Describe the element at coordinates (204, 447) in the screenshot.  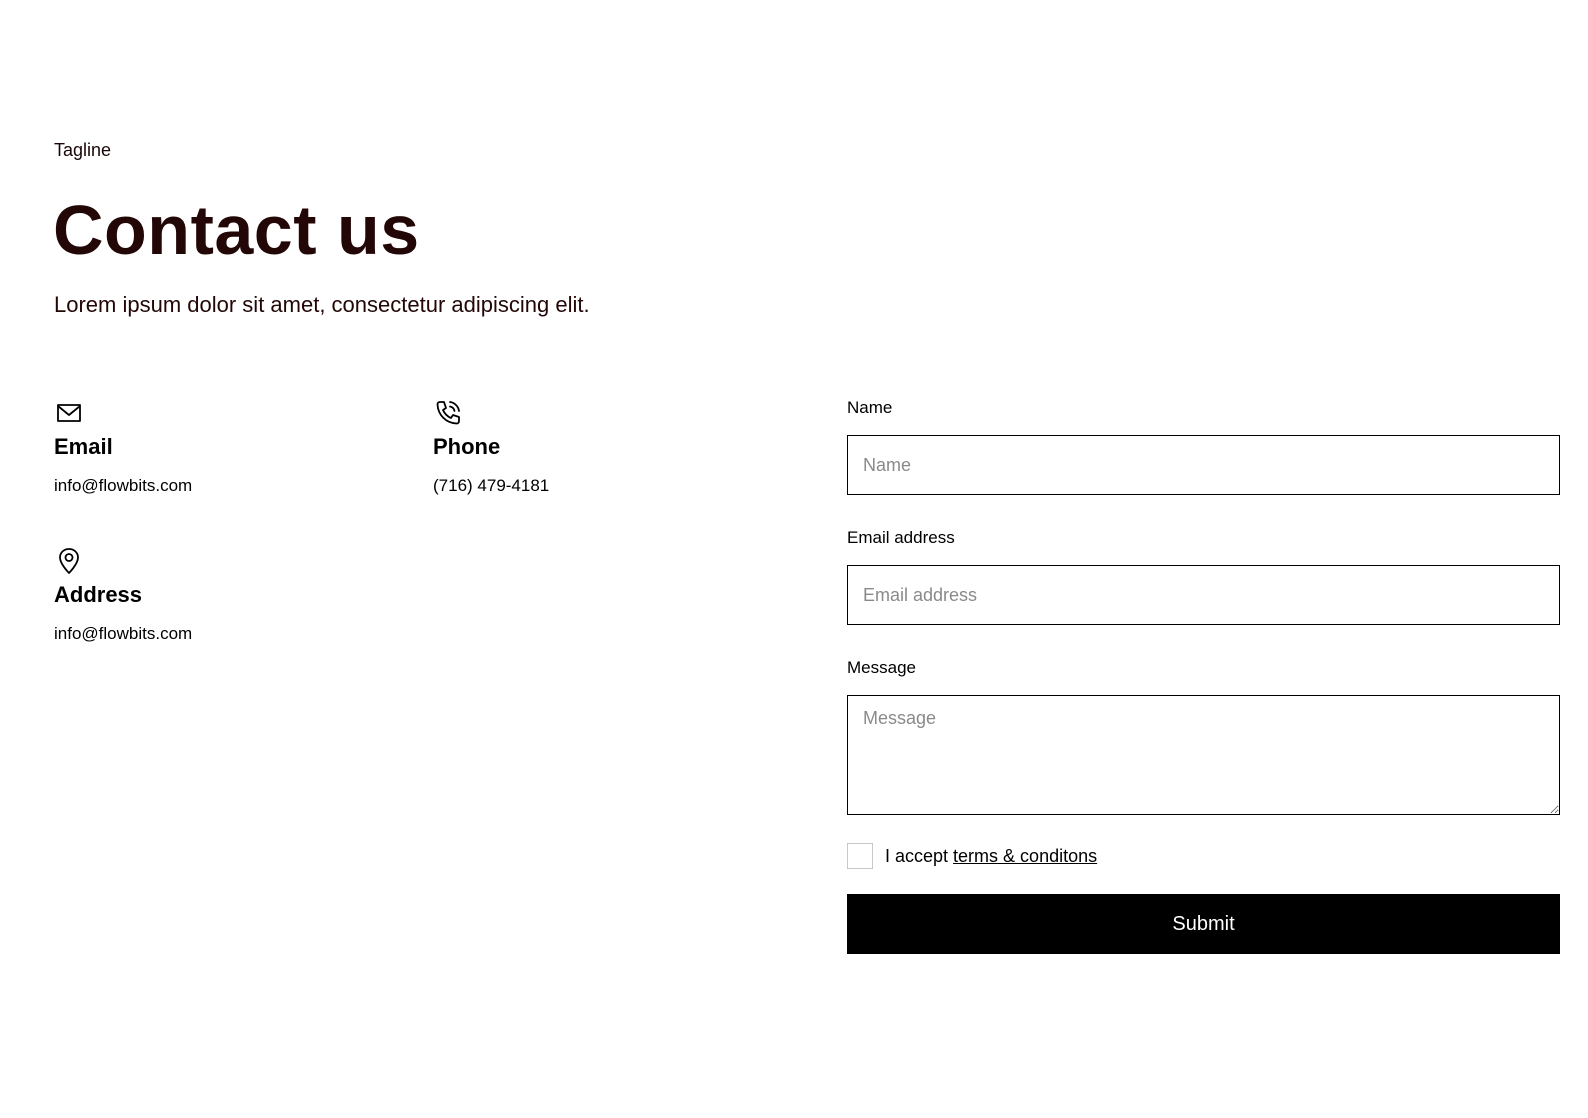
I see `contact-email-block: Email info@flowbits.com` at that location.